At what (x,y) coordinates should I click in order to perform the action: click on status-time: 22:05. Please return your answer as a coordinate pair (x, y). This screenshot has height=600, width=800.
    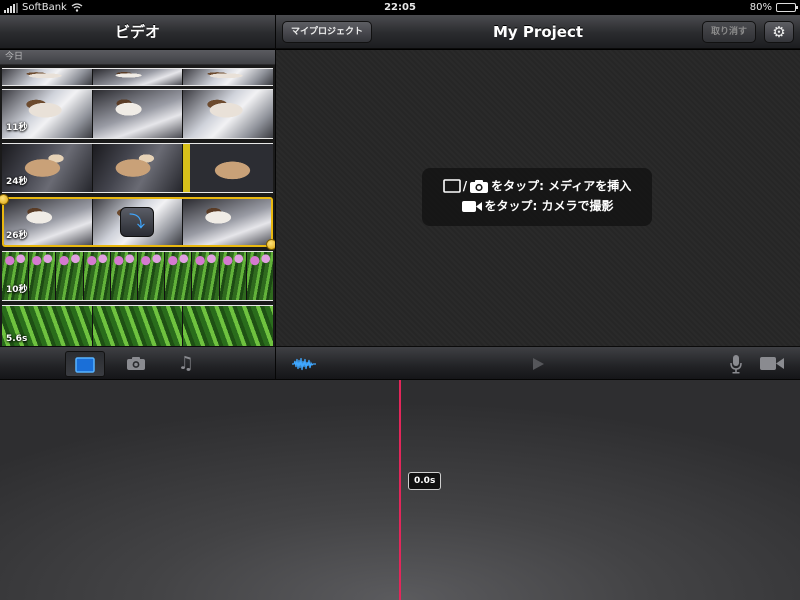
    Looking at the image, I should click on (400, 7).